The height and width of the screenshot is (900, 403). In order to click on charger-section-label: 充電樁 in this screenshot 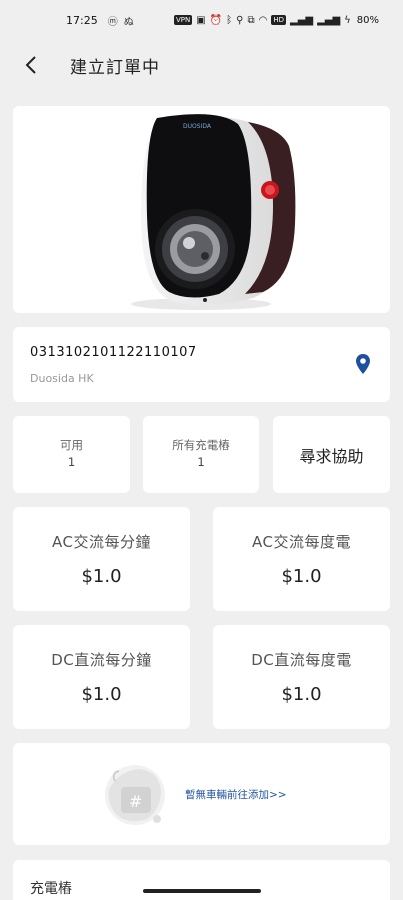, I will do `click(51, 889)`.